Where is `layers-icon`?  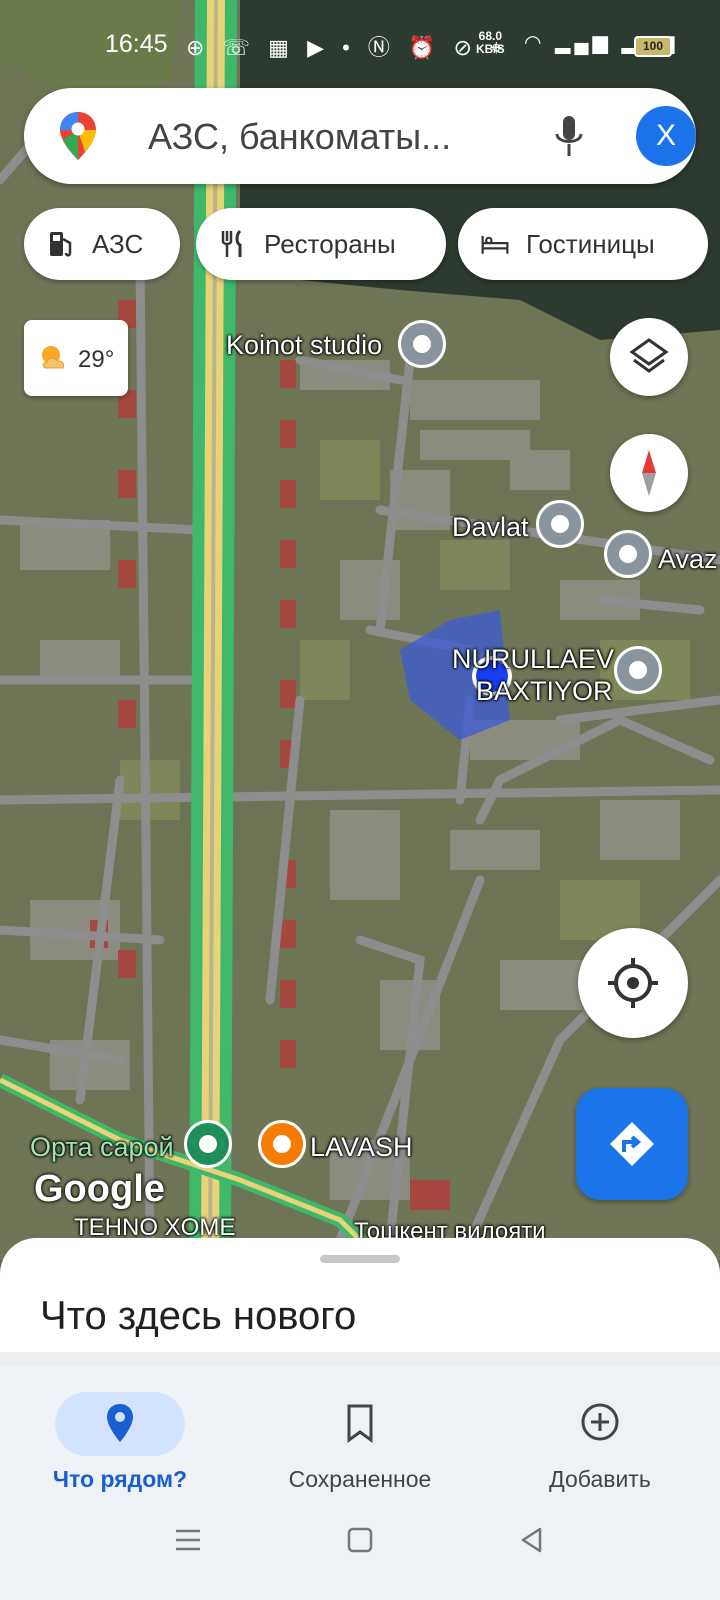 layers-icon is located at coordinates (649, 355).